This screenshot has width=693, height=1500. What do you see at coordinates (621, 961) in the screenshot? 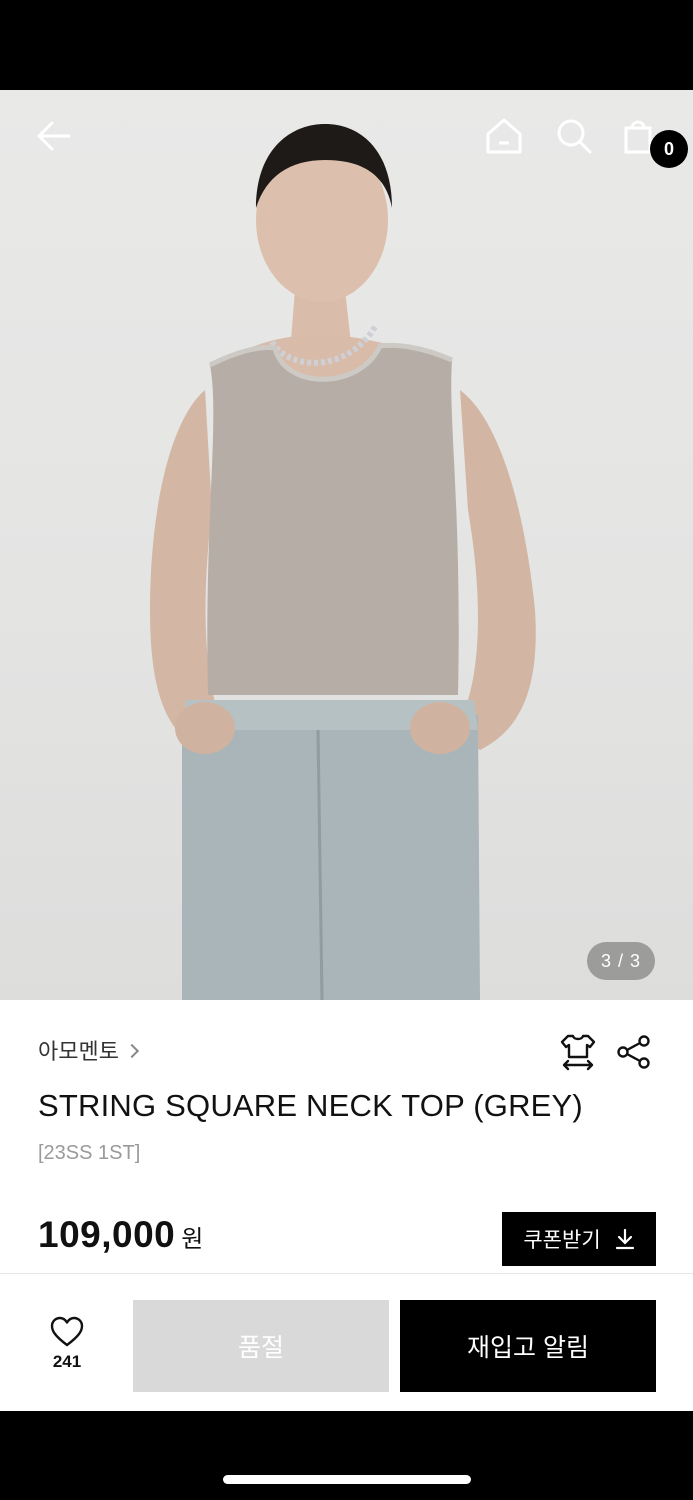
I see `image-page-indicator: 3 / 3` at bounding box center [621, 961].